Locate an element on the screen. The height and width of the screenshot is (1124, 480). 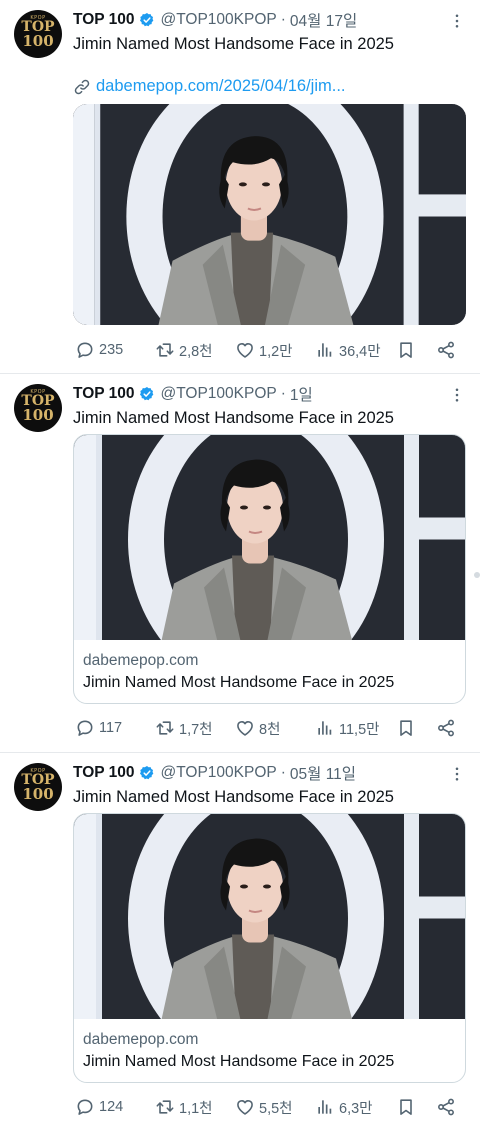
repost-button: 1,7천 is located at coordinates (184, 728).